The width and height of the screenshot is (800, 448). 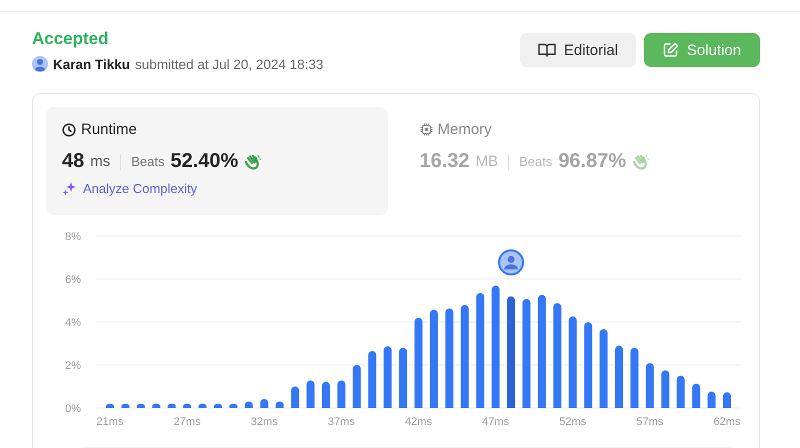 What do you see at coordinates (73, 409) in the screenshot?
I see `axis-label: 0%` at bounding box center [73, 409].